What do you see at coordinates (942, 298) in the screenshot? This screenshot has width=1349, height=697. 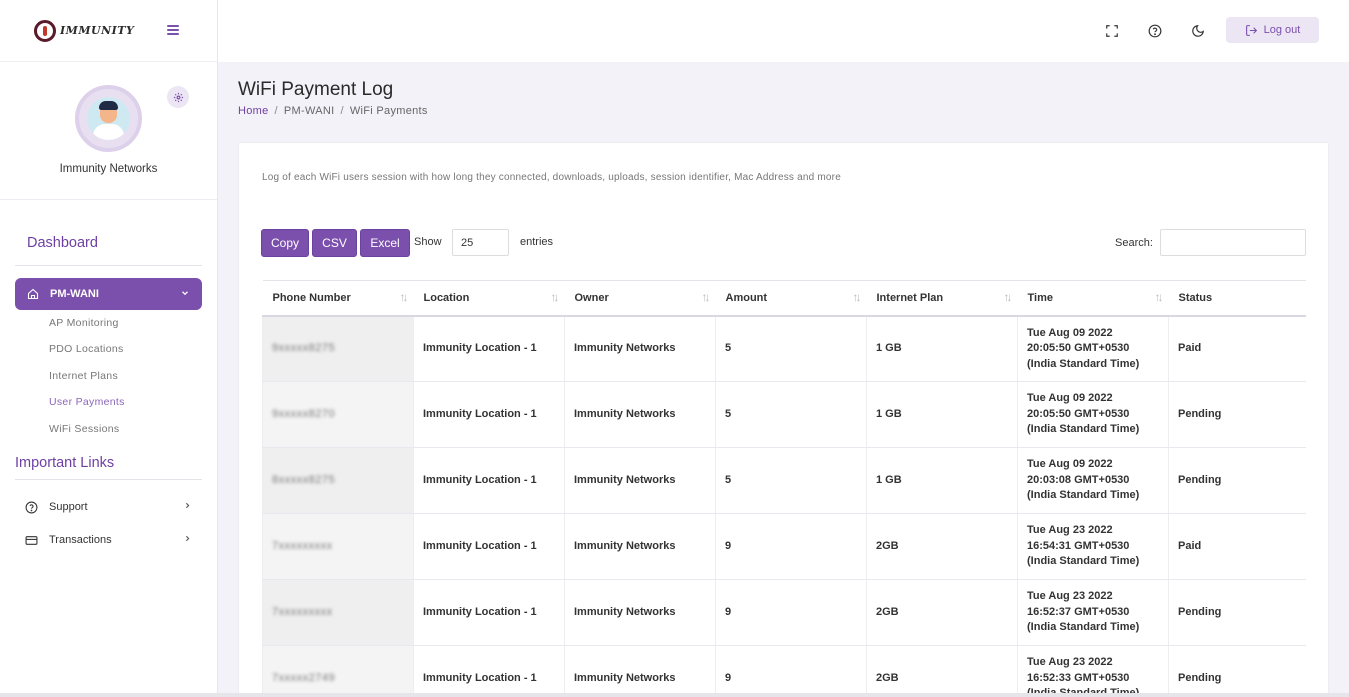 I see `column-header-plan: Internet Plan ↑↓` at bounding box center [942, 298].